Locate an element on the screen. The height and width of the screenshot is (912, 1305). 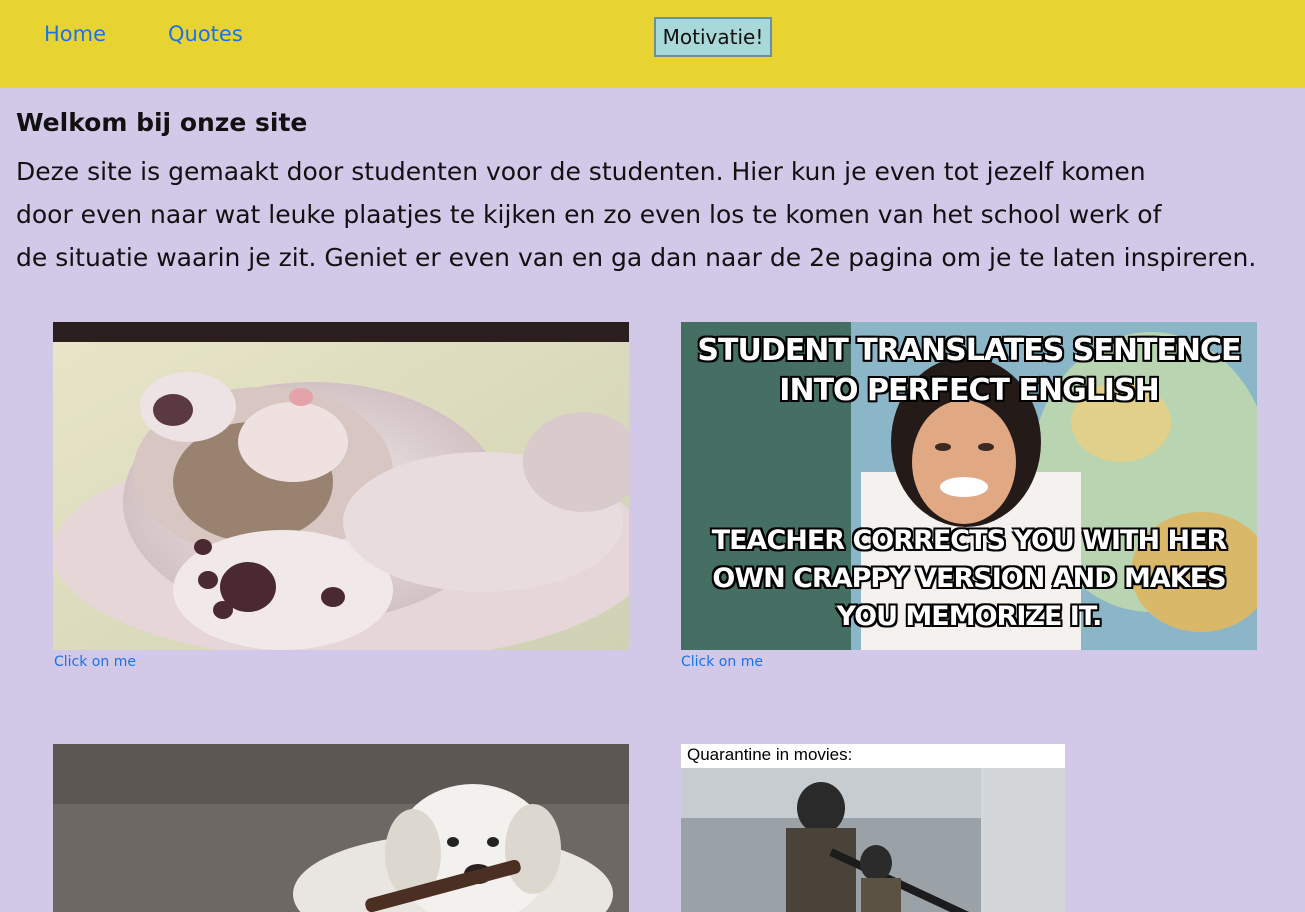
meme-bottom-line-1: TEACHER CORRECTS YOU WITH HER is located at coordinates (969, 540).